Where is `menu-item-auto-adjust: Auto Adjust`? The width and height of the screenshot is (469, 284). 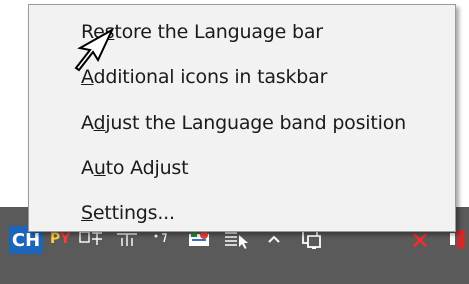 menu-item-auto-adjust: Auto Adjust is located at coordinates (135, 168).